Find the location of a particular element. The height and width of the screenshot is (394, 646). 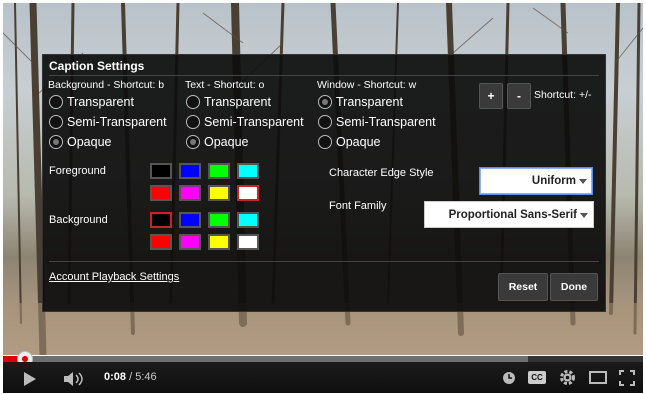

background-swatch-cyan is located at coordinates (248, 220).